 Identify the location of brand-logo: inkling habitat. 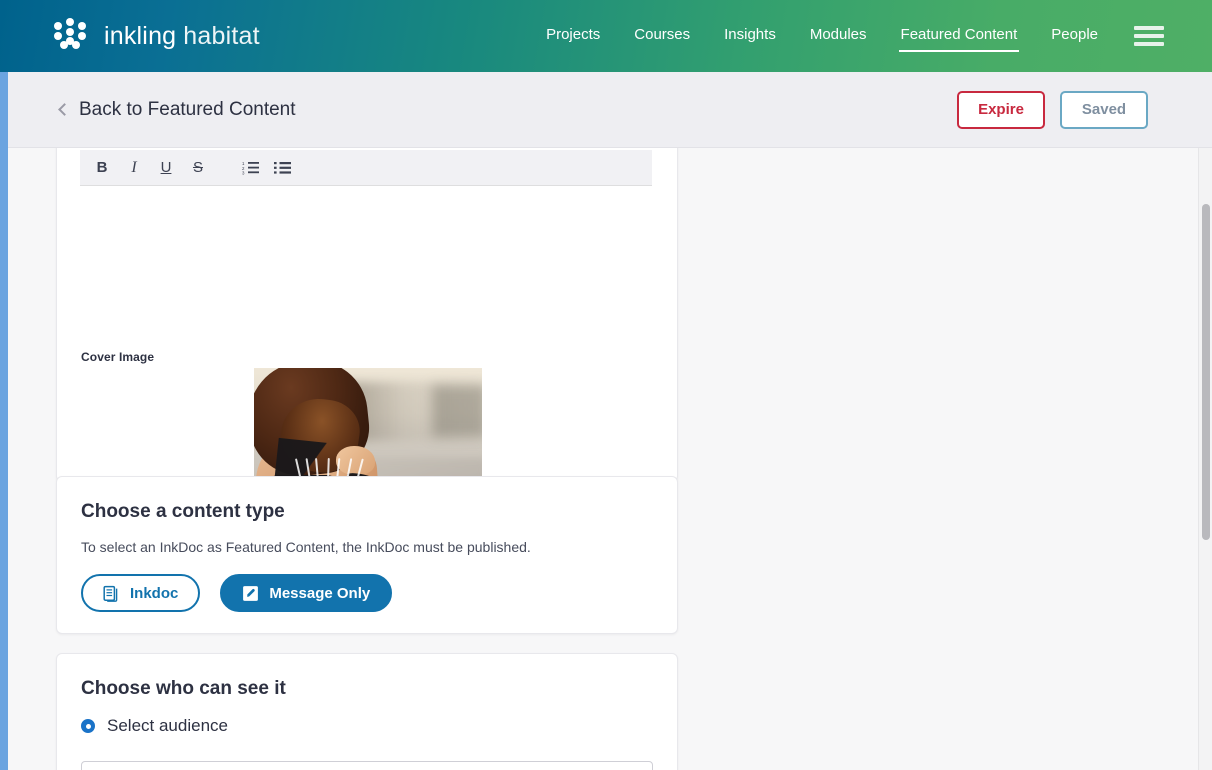
(155, 36).